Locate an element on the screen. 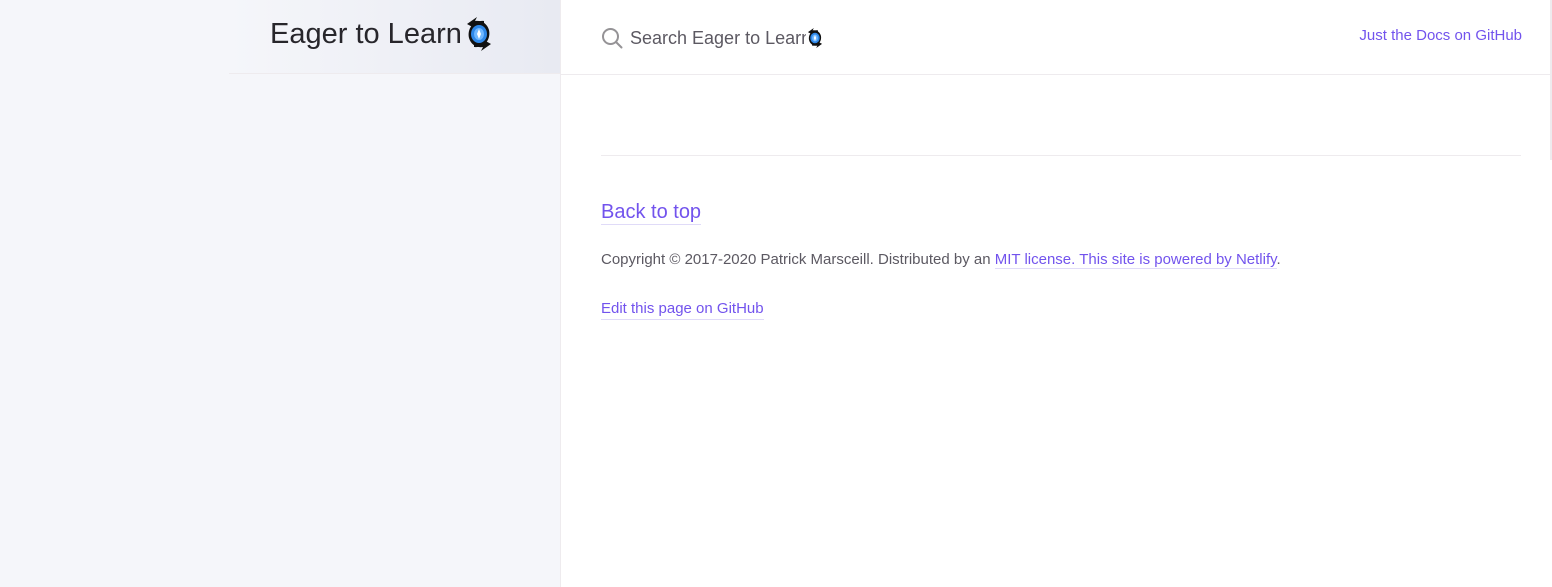 The height and width of the screenshot is (587, 1552). search-icon is located at coordinates (612, 38).